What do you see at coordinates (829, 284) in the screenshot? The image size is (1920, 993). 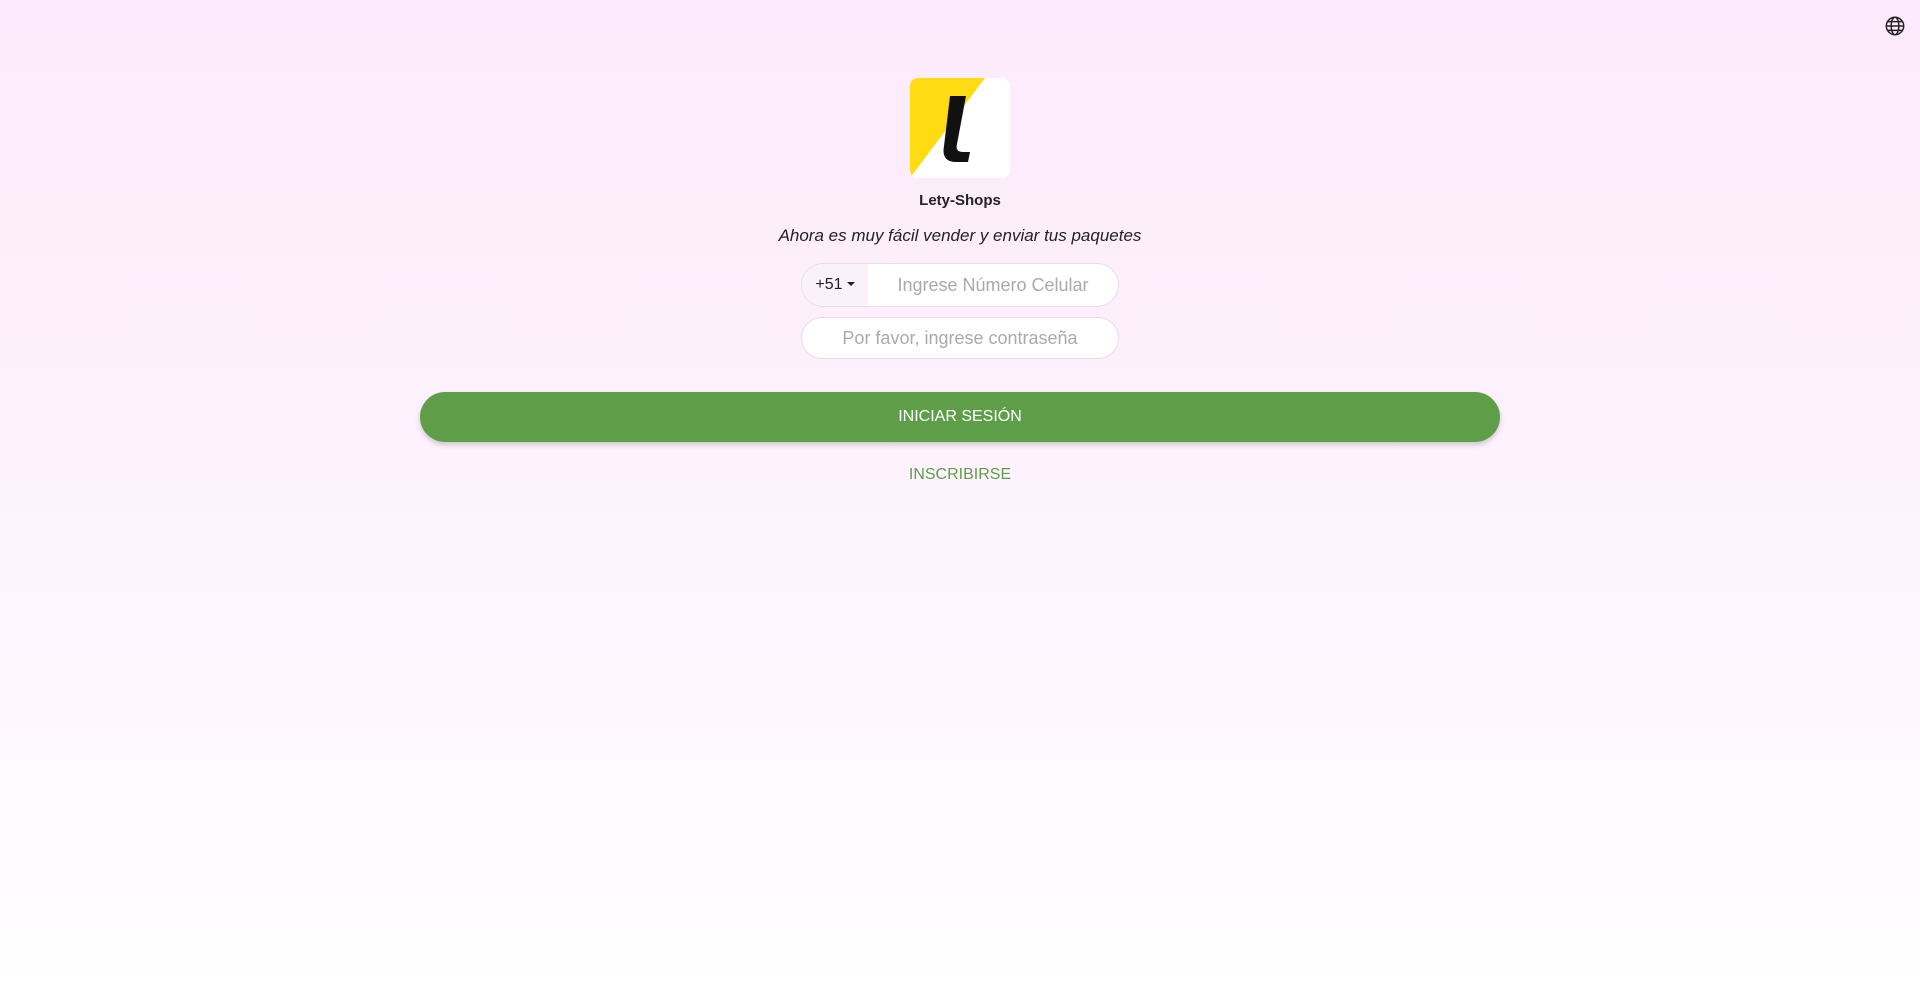 I see `country-code-label: +51` at bounding box center [829, 284].